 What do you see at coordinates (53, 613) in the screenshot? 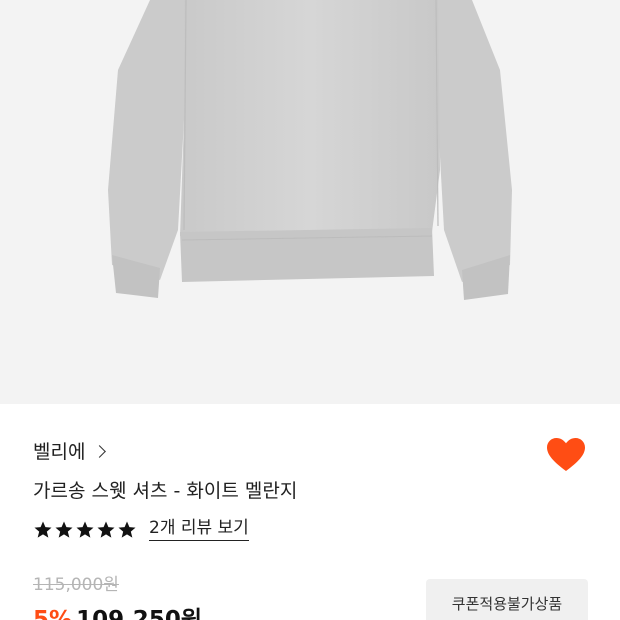
I see `discount-rate: 5%` at bounding box center [53, 613].